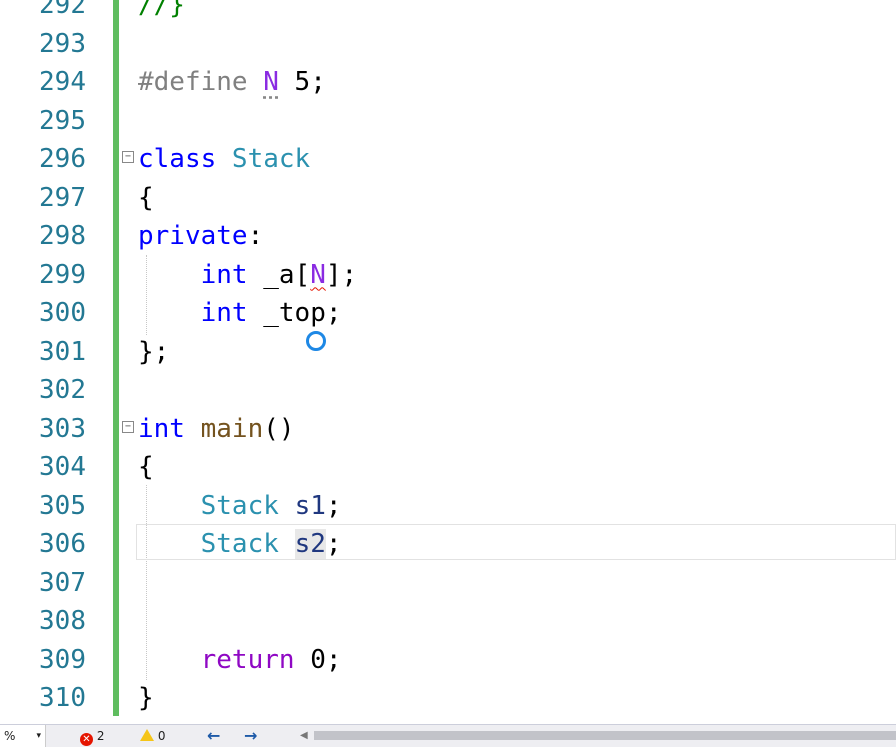 This screenshot has width=896, height=747. What do you see at coordinates (62, 698) in the screenshot?
I see `line-number: 310` at bounding box center [62, 698].